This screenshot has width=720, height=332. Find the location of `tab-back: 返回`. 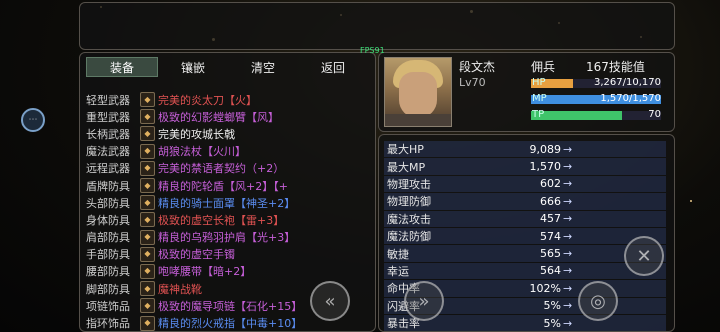

tab-back: 返回 is located at coordinates (333, 67).